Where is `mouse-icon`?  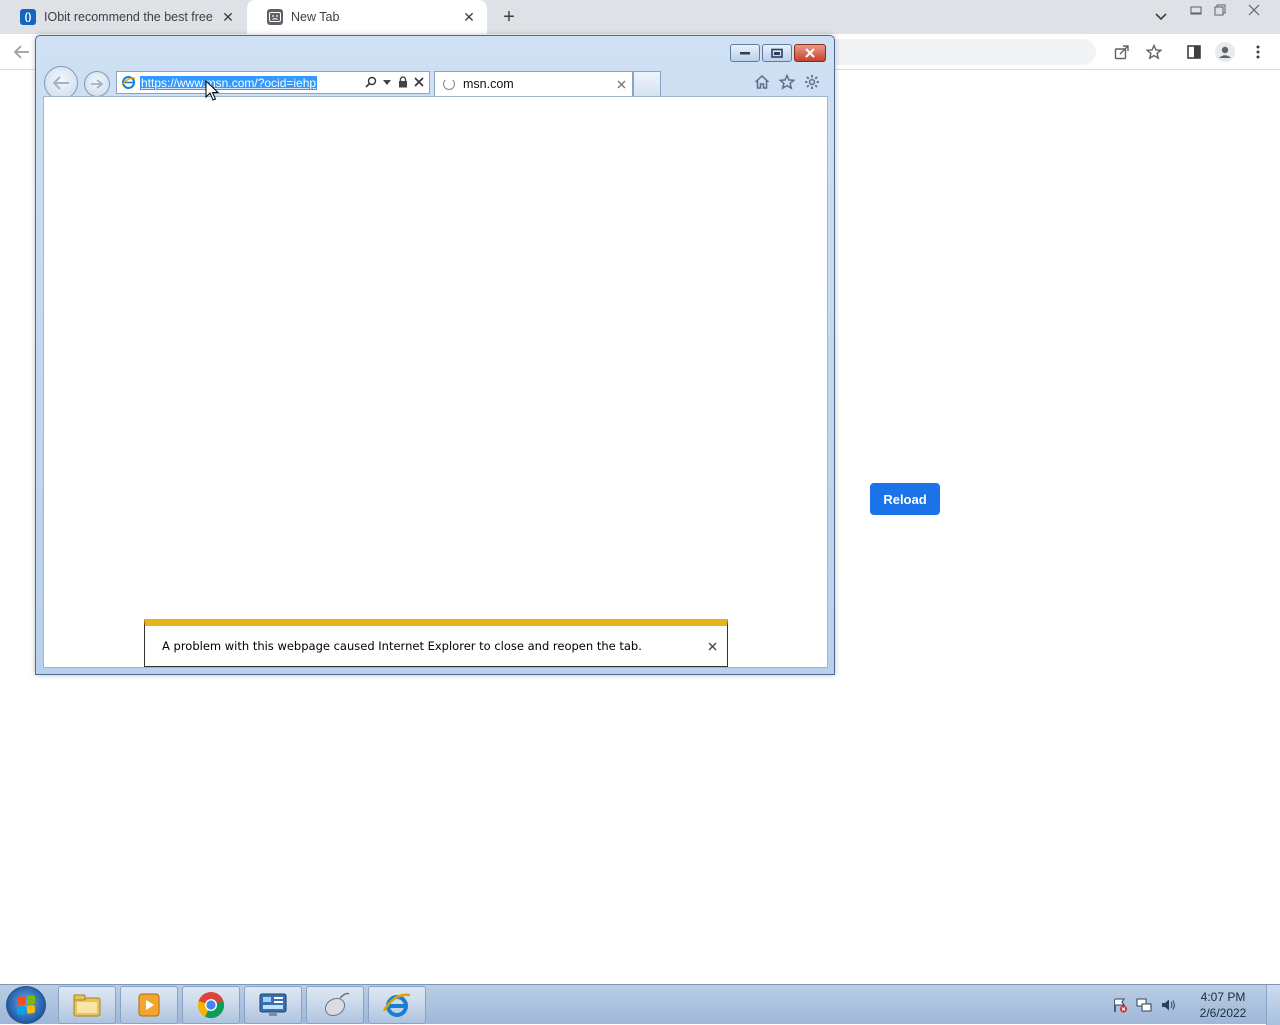
mouse-icon is located at coordinates (335, 1005).